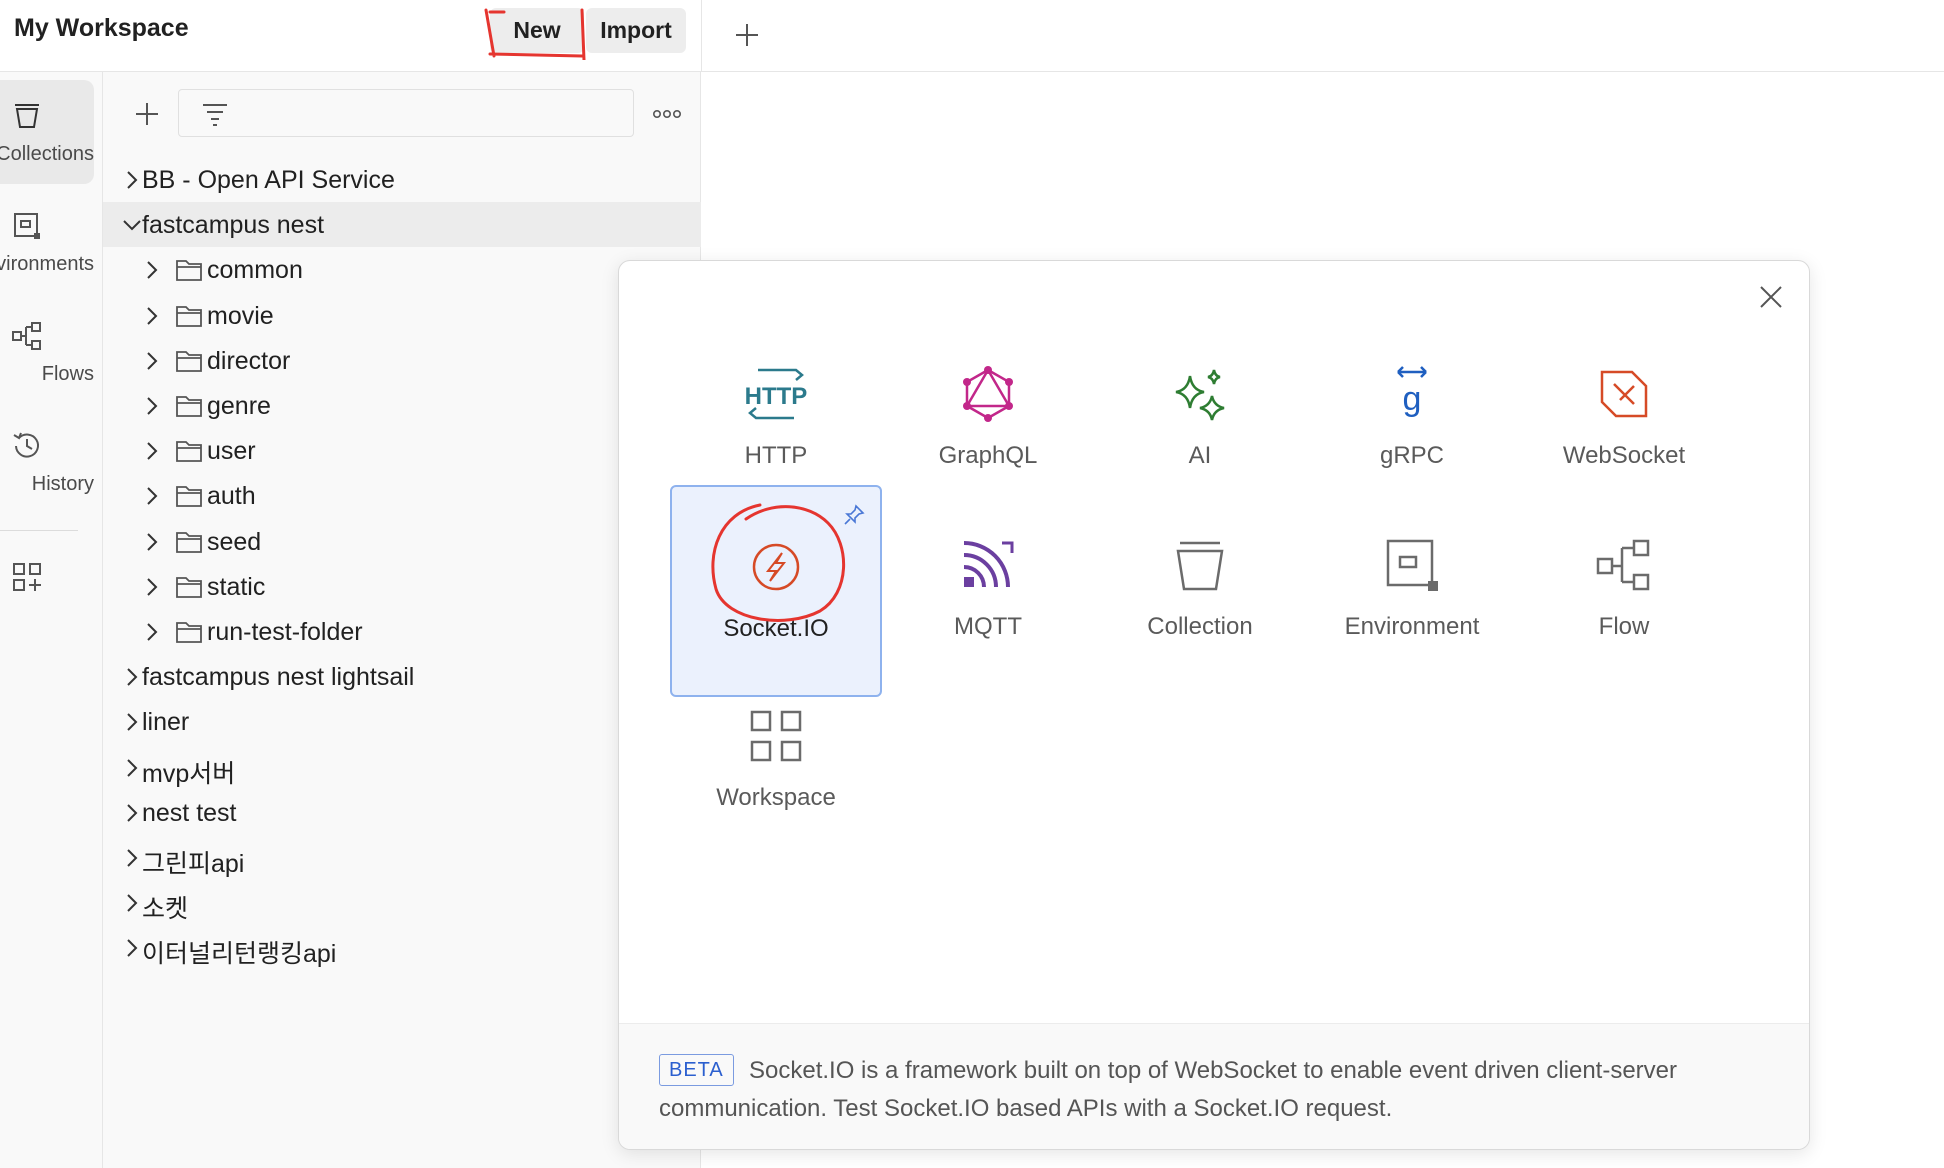 This screenshot has height=1168, width=1944. I want to click on plus-icon, so click(147, 114).